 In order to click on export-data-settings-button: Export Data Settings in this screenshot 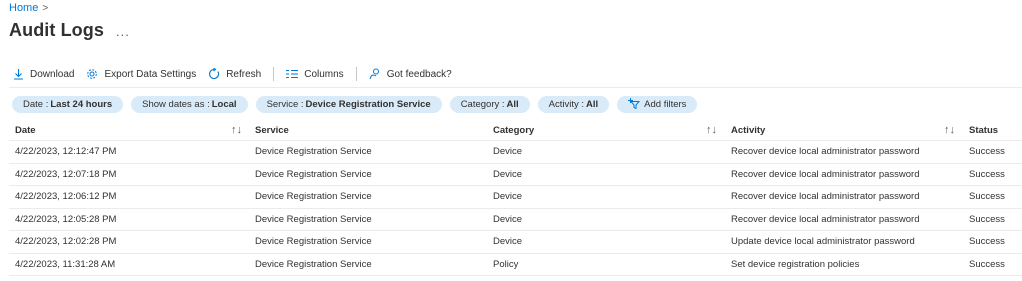, I will do `click(141, 74)`.